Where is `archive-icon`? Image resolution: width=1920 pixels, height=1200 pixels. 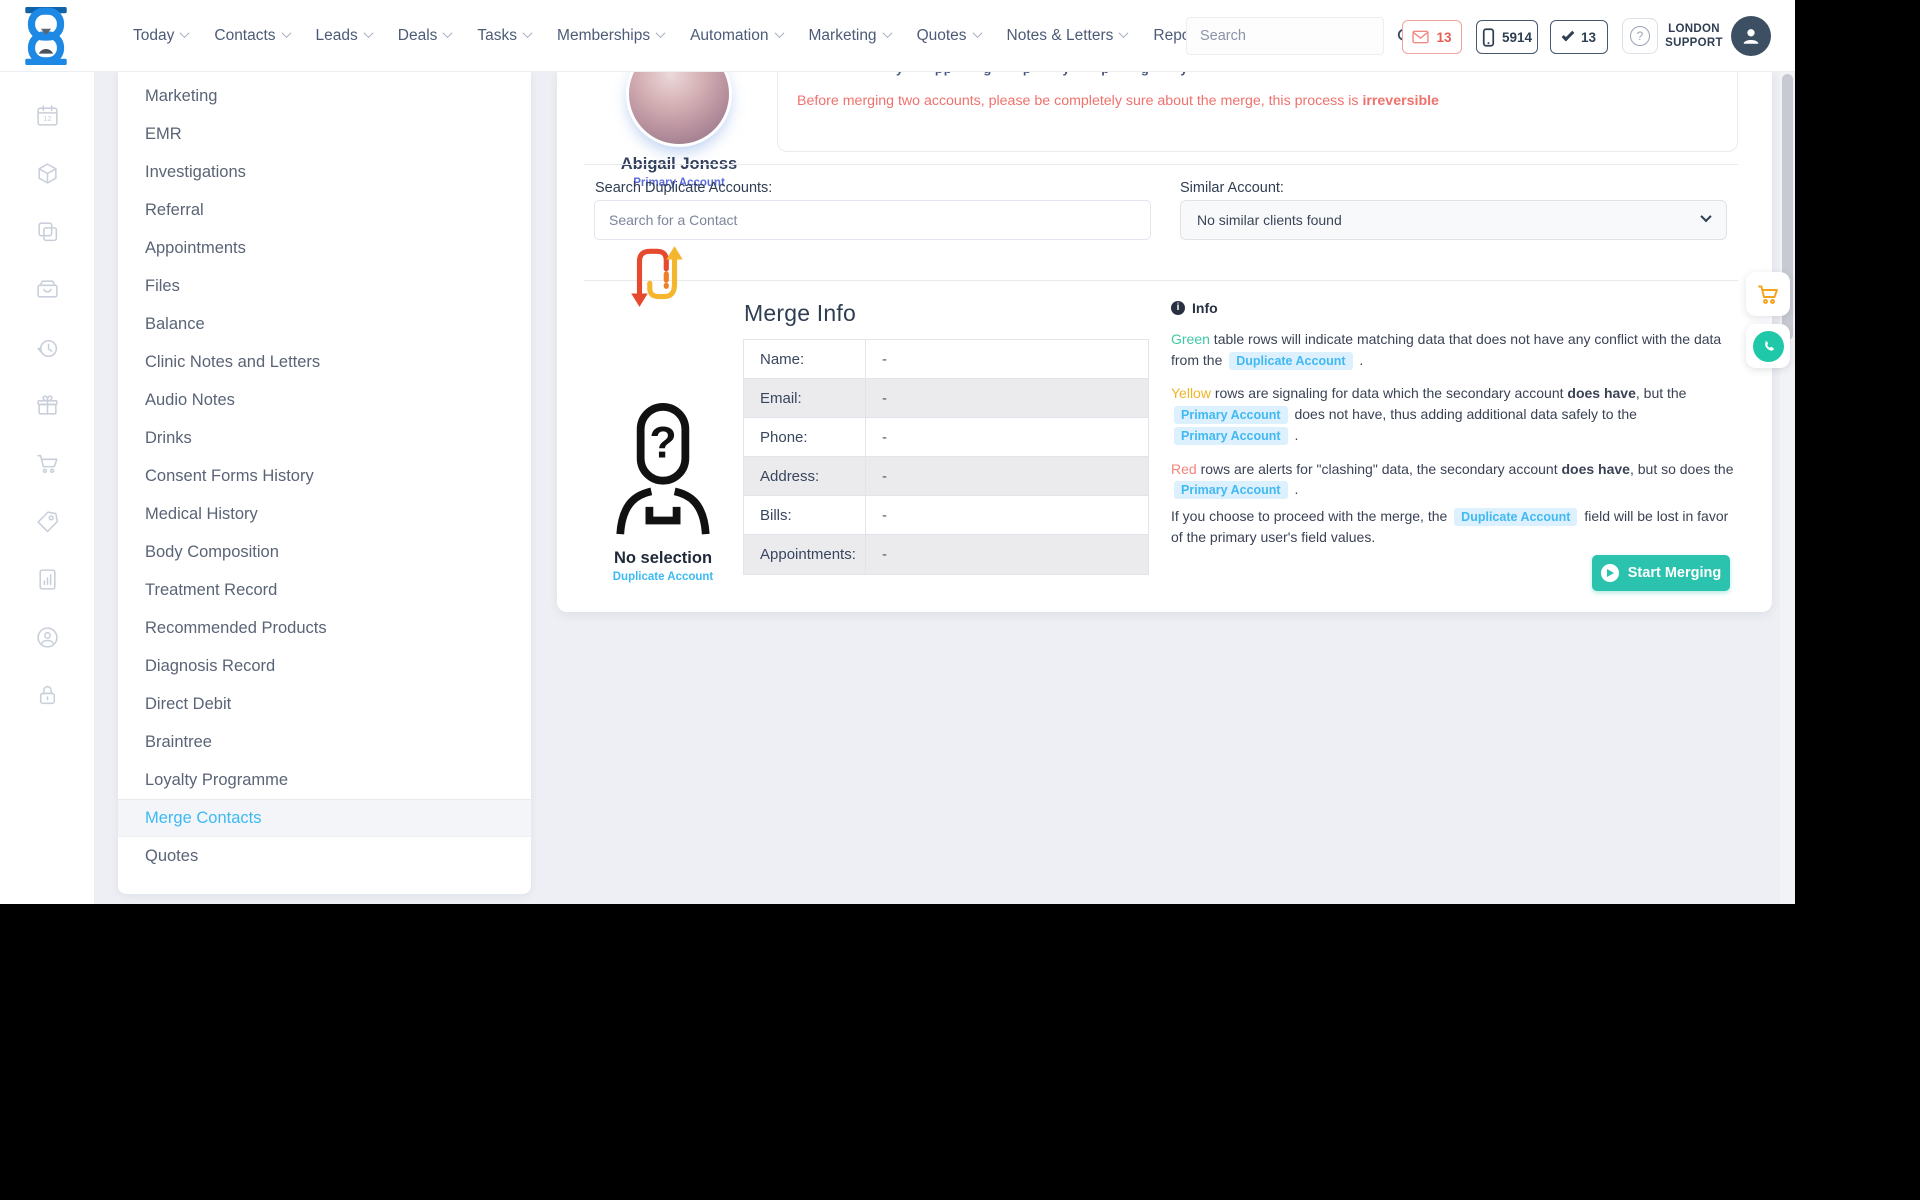 archive-icon is located at coordinates (47, 306).